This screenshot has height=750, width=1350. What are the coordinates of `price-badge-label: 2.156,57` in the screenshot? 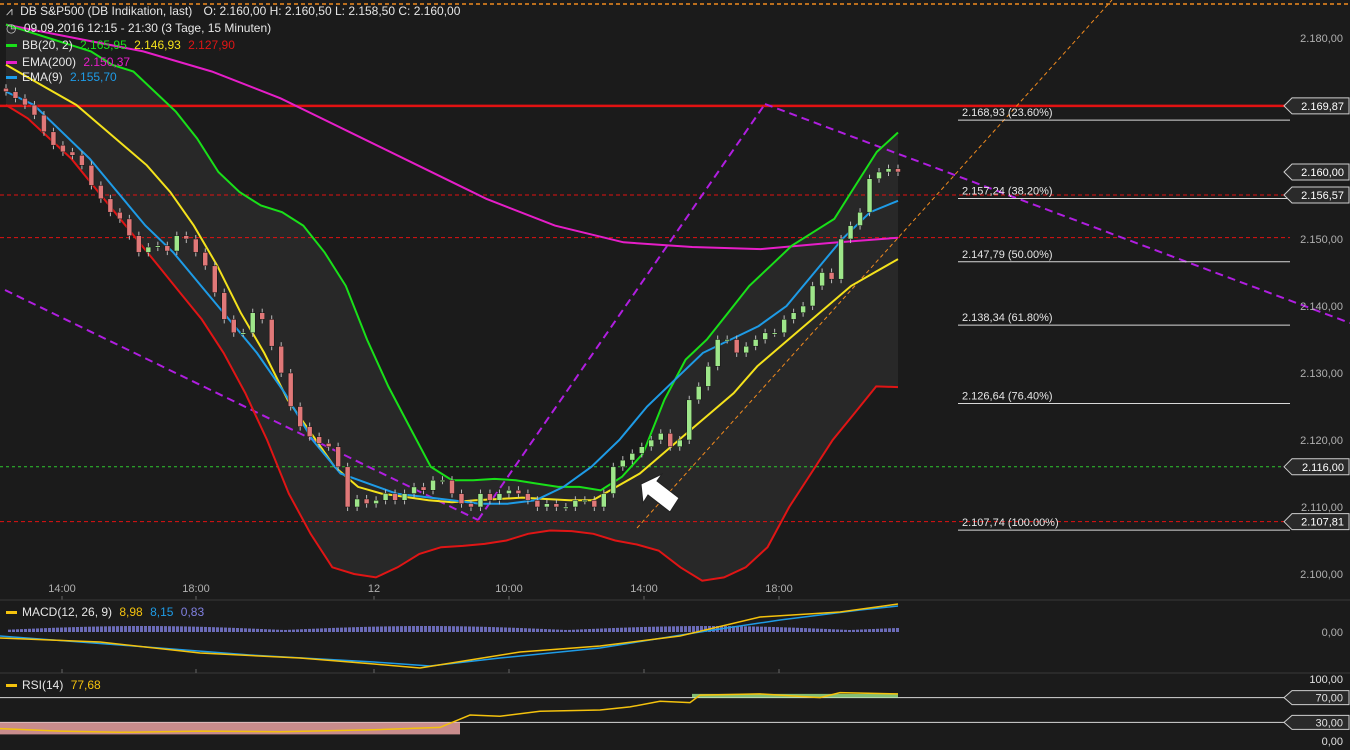 It's located at (1322, 196).